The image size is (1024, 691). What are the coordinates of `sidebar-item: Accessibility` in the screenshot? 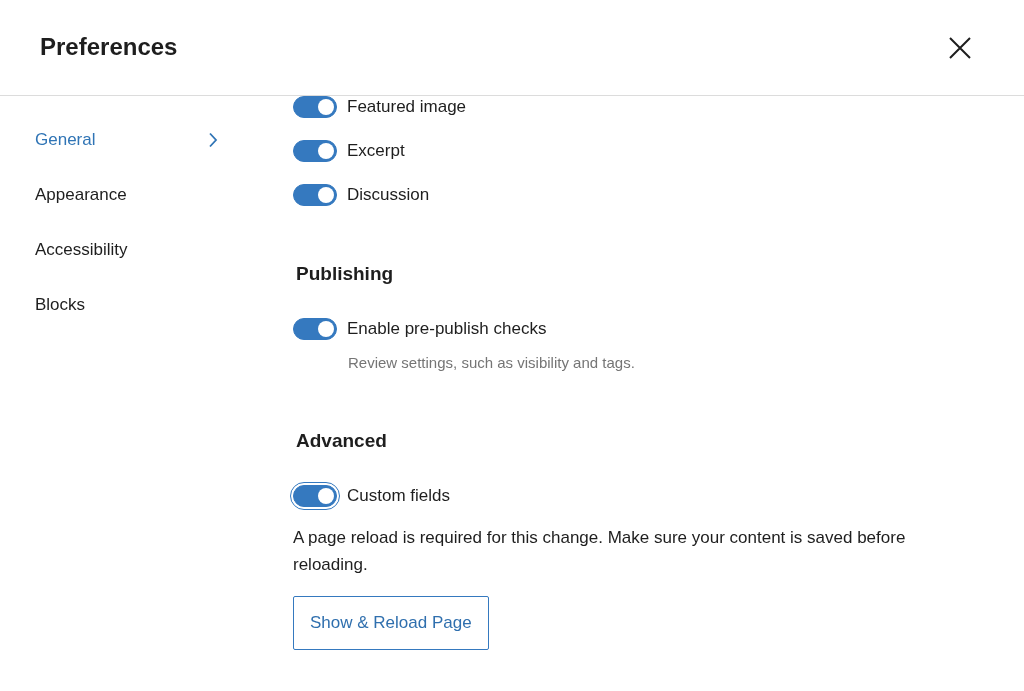 It's located at (126, 249).